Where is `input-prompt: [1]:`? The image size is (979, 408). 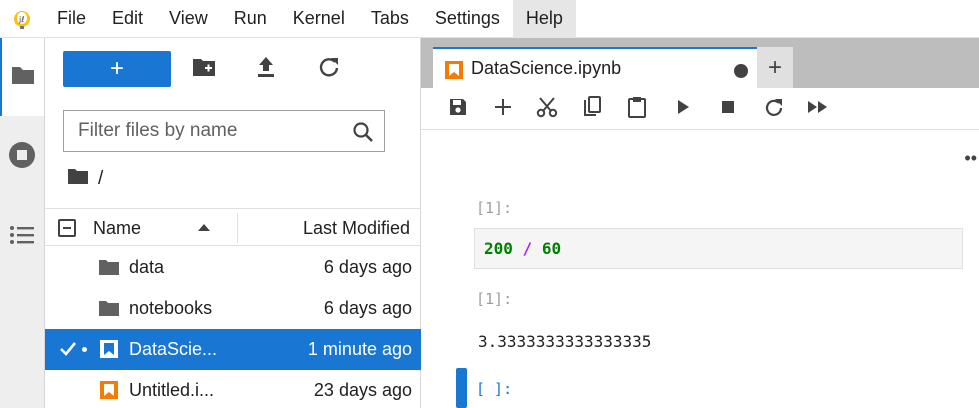
input-prompt: [1]: is located at coordinates (494, 208).